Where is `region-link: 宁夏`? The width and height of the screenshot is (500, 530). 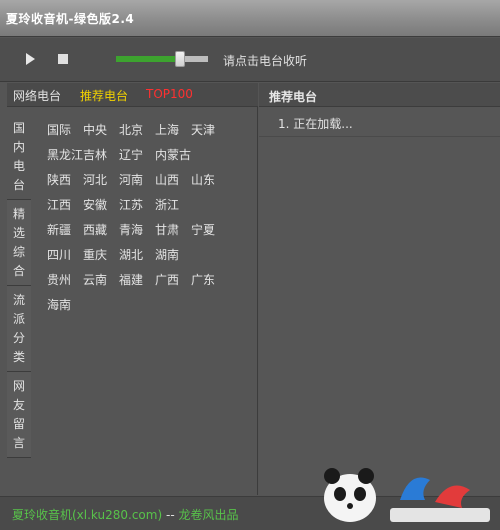
region-link: 宁夏 is located at coordinates (203, 229).